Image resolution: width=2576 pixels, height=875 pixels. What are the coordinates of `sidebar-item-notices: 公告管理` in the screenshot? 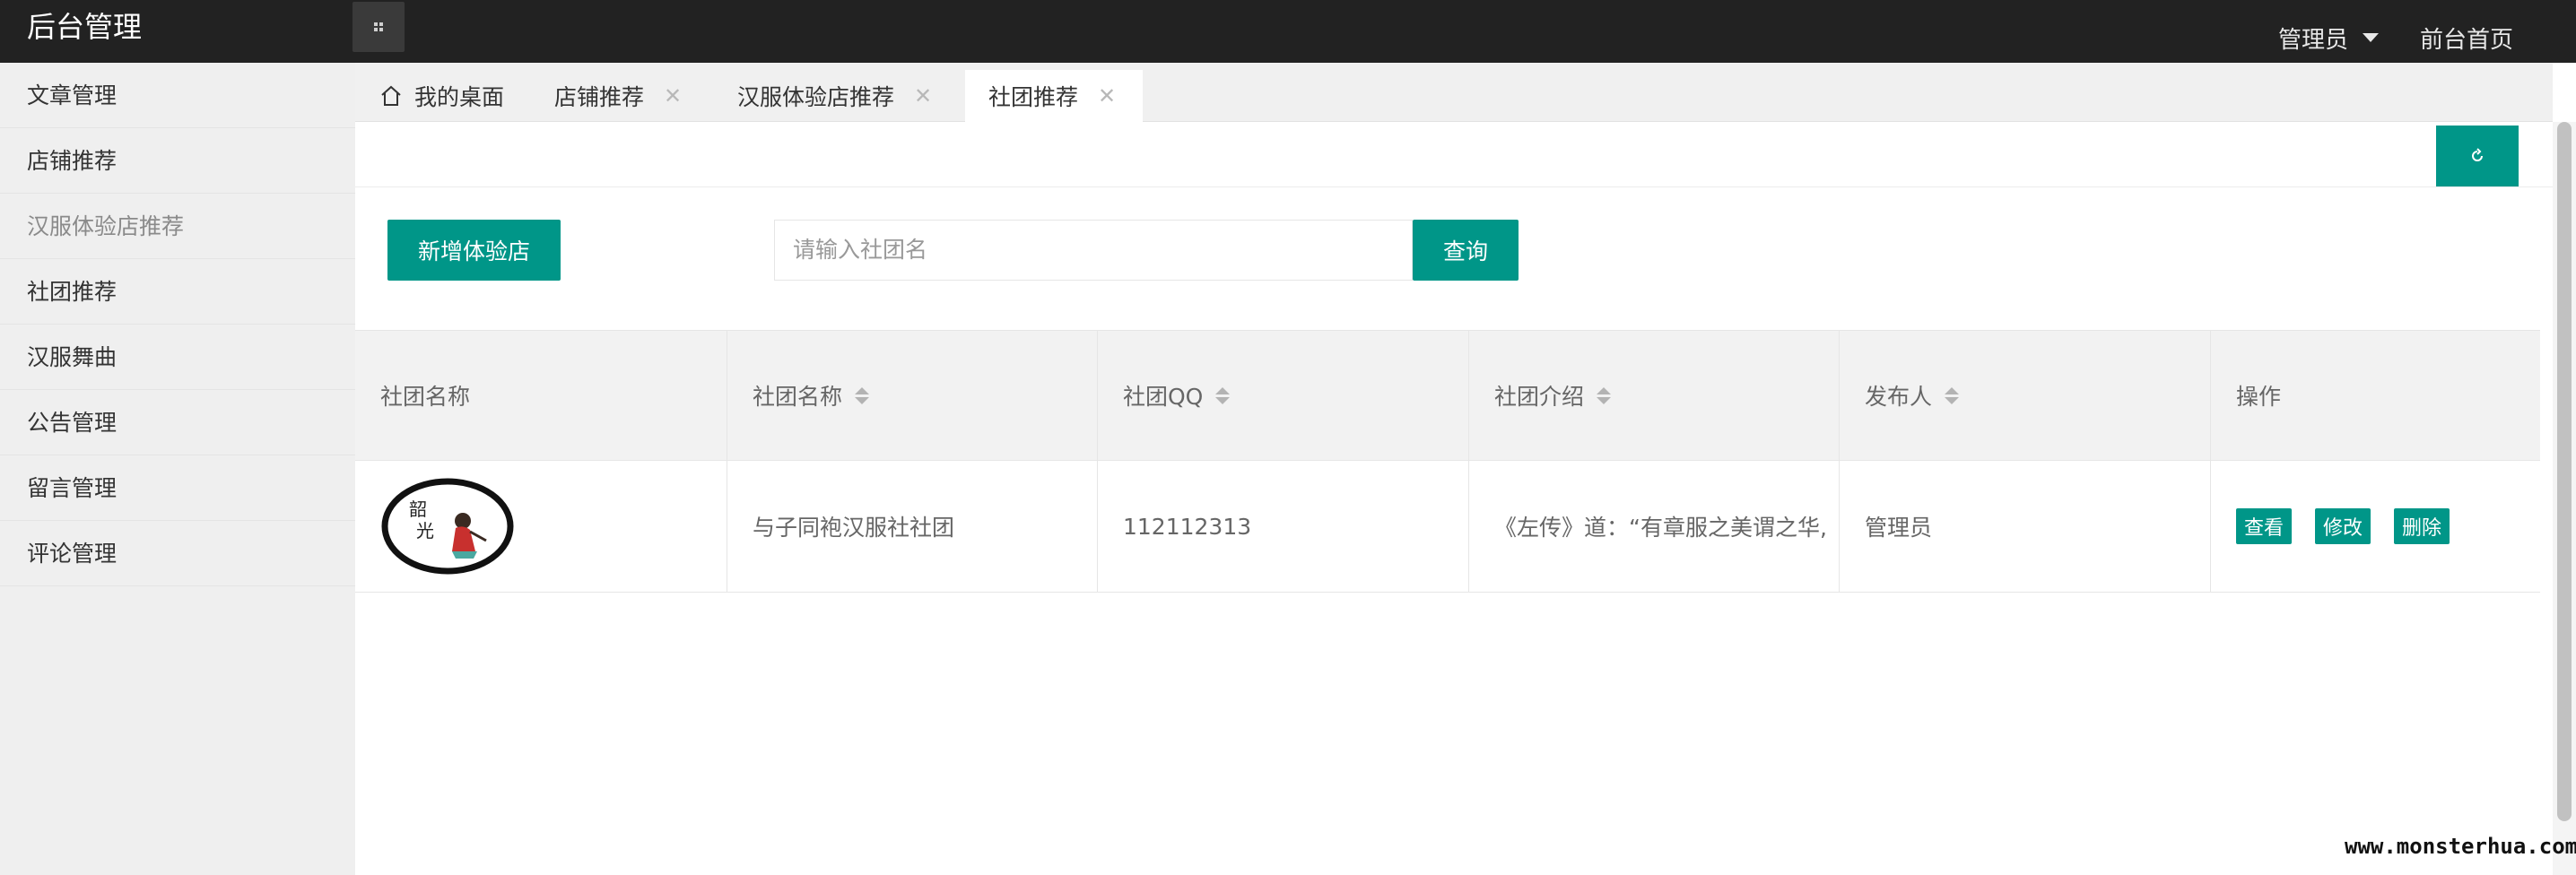 It's located at (177, 422).